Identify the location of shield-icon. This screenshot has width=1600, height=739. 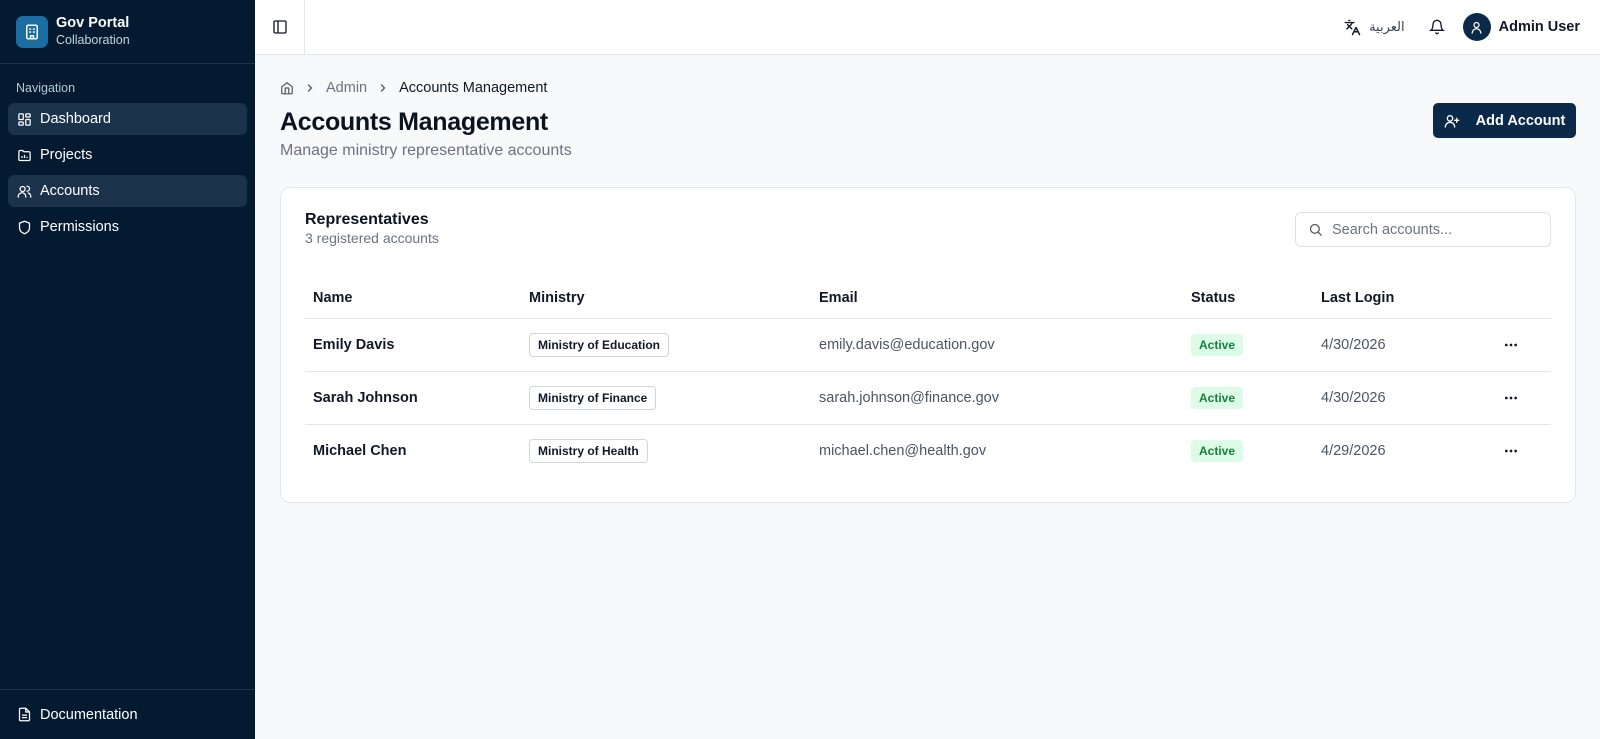
(24, 227).